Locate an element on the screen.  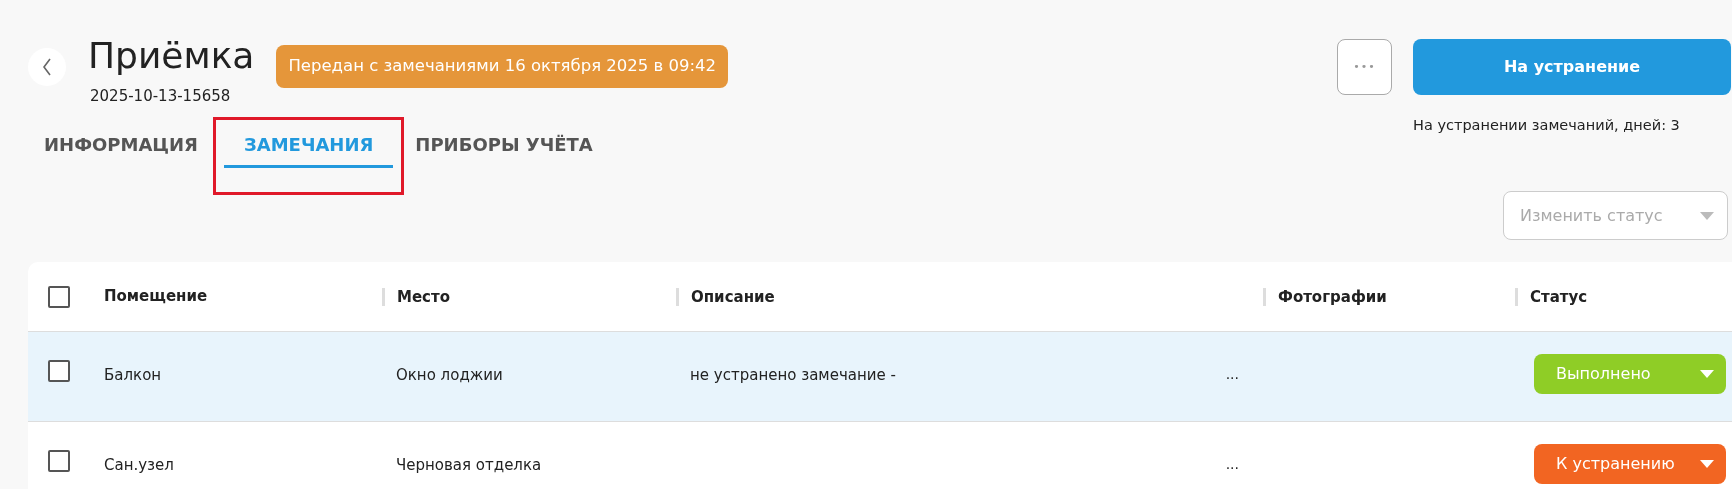
days-note: На устранении замечаний, дней: 3 is located at coordinates (1547, 125).